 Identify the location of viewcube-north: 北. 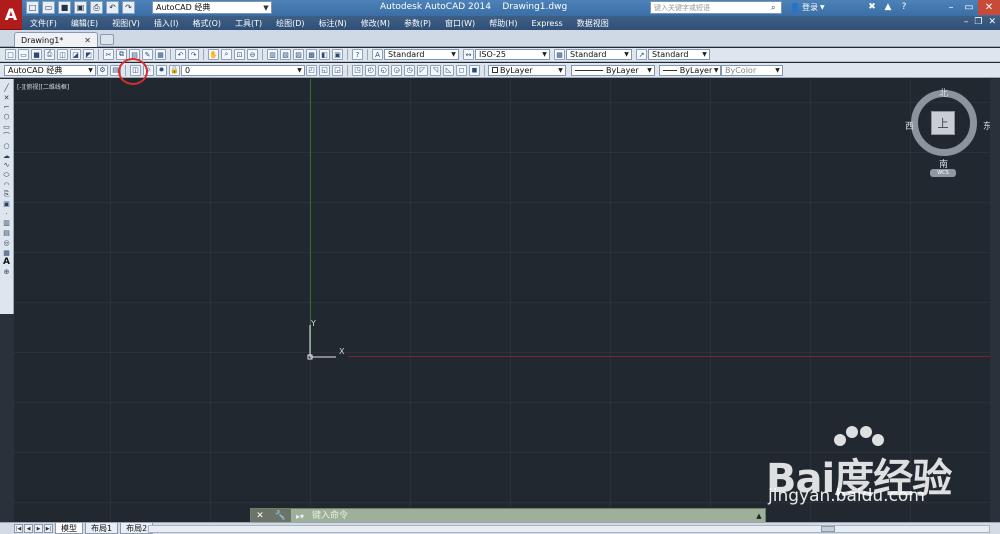
(943, 92).